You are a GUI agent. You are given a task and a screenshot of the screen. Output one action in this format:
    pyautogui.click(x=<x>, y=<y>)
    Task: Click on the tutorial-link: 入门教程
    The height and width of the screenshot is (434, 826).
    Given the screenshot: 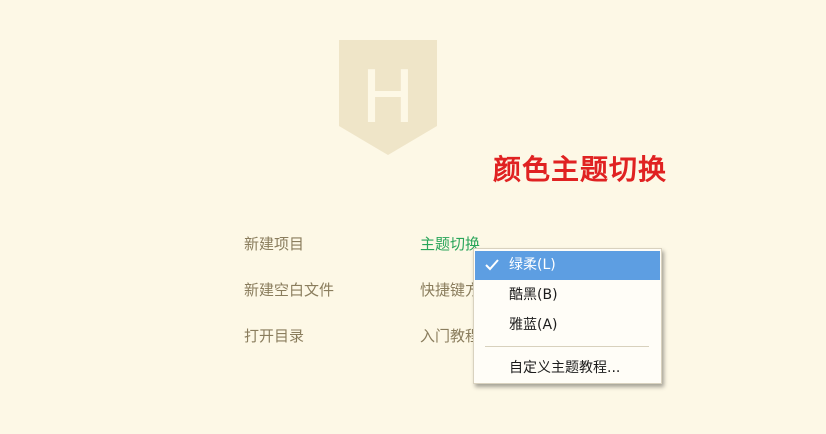 What is the action you would take?
    pyautogui.click(x=450, y=335)
    